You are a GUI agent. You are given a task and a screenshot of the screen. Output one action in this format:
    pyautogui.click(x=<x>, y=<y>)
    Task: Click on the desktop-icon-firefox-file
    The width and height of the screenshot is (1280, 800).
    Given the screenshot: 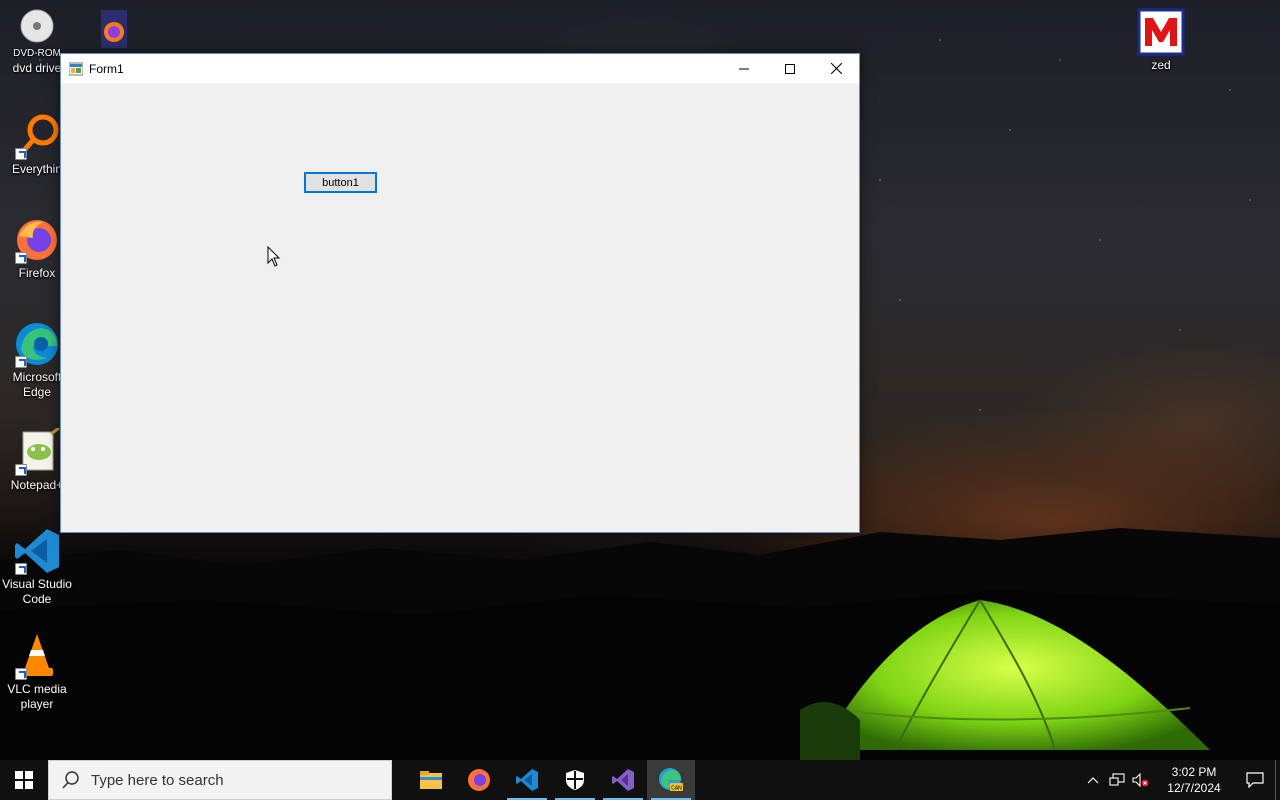 What is the action you would take?
    pyautogui.click(x=113, y=33)
    